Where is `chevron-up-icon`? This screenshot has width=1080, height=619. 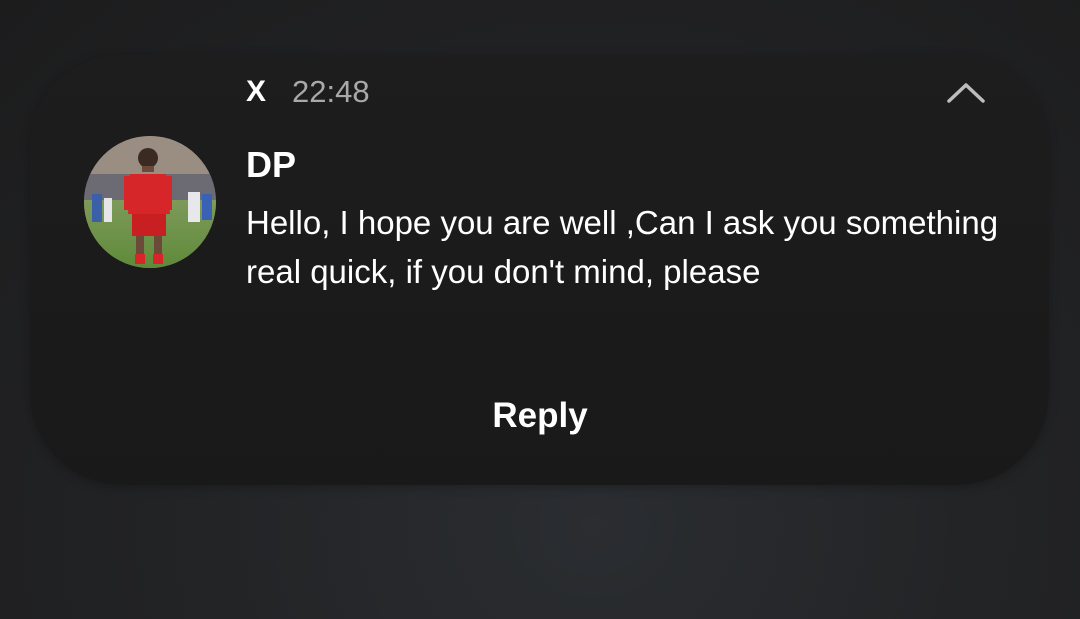
chevron-up-icon is located at coordinates (966, 93).